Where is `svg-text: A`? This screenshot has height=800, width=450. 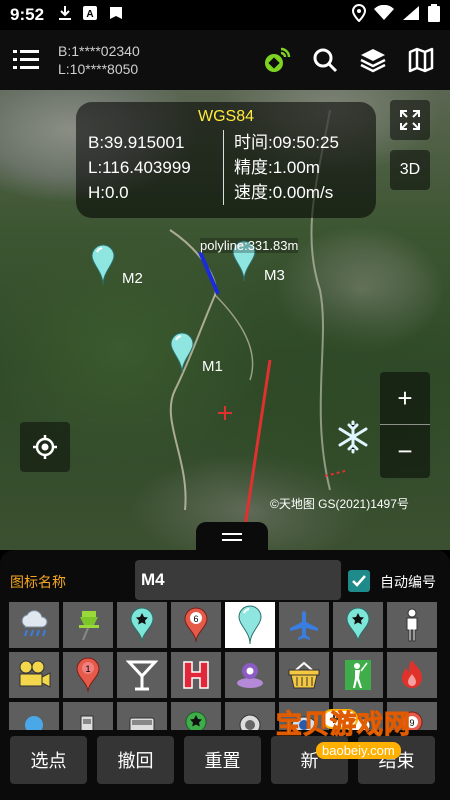 svg-text: A is located at coordinates (89, 14).